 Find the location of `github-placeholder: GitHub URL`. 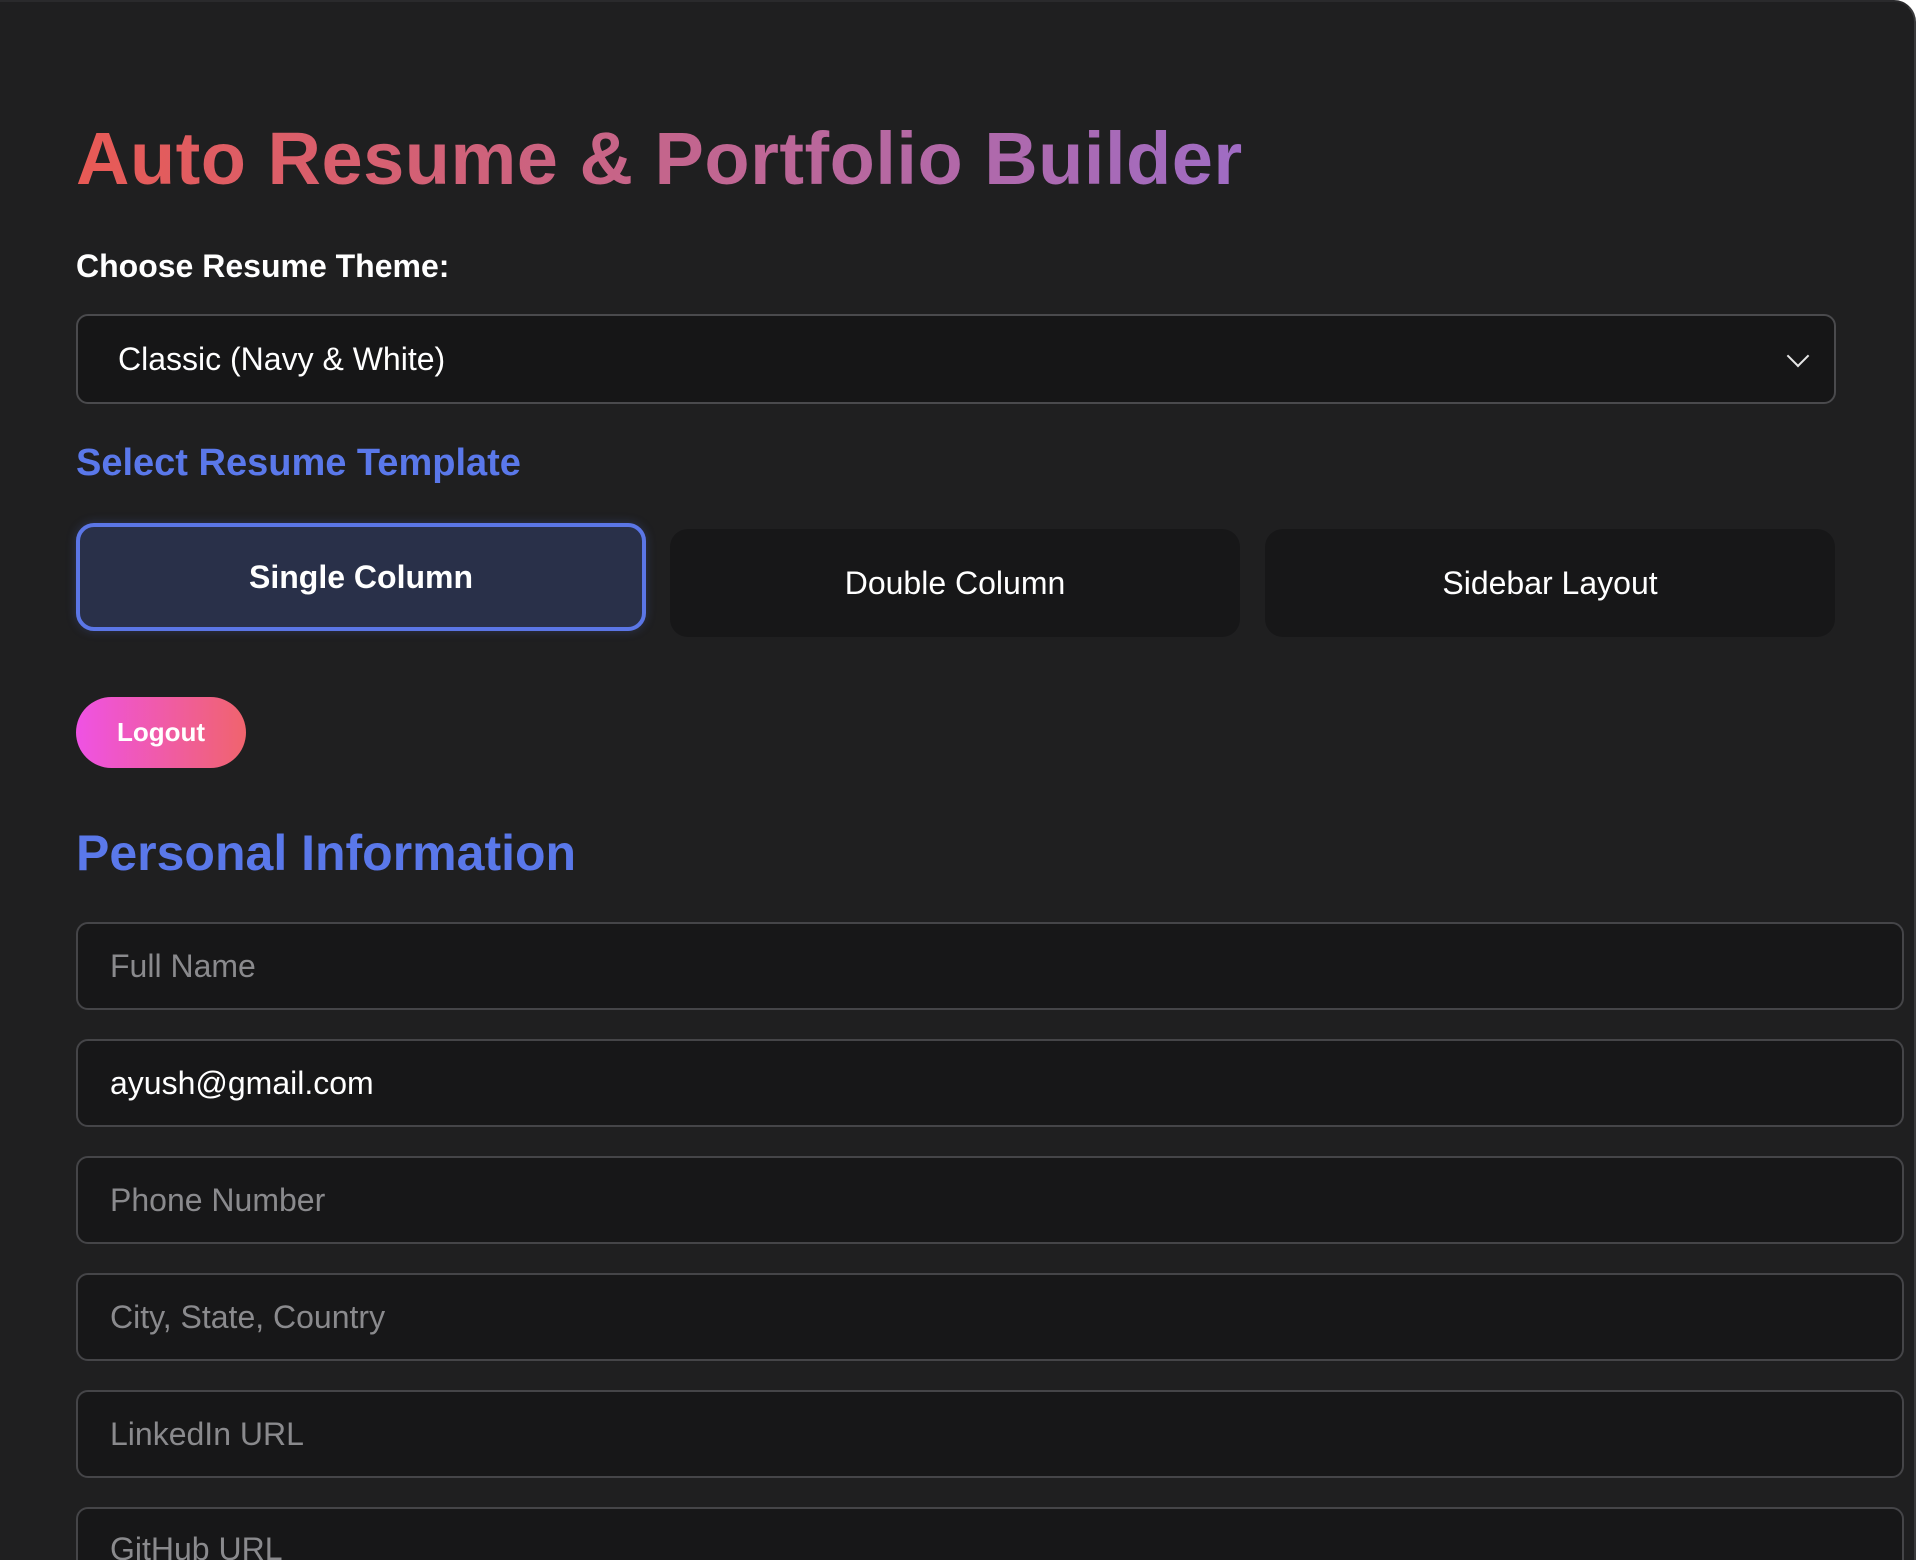

github-placeholder: GitHub URL is located at coordinates (196, 1545).